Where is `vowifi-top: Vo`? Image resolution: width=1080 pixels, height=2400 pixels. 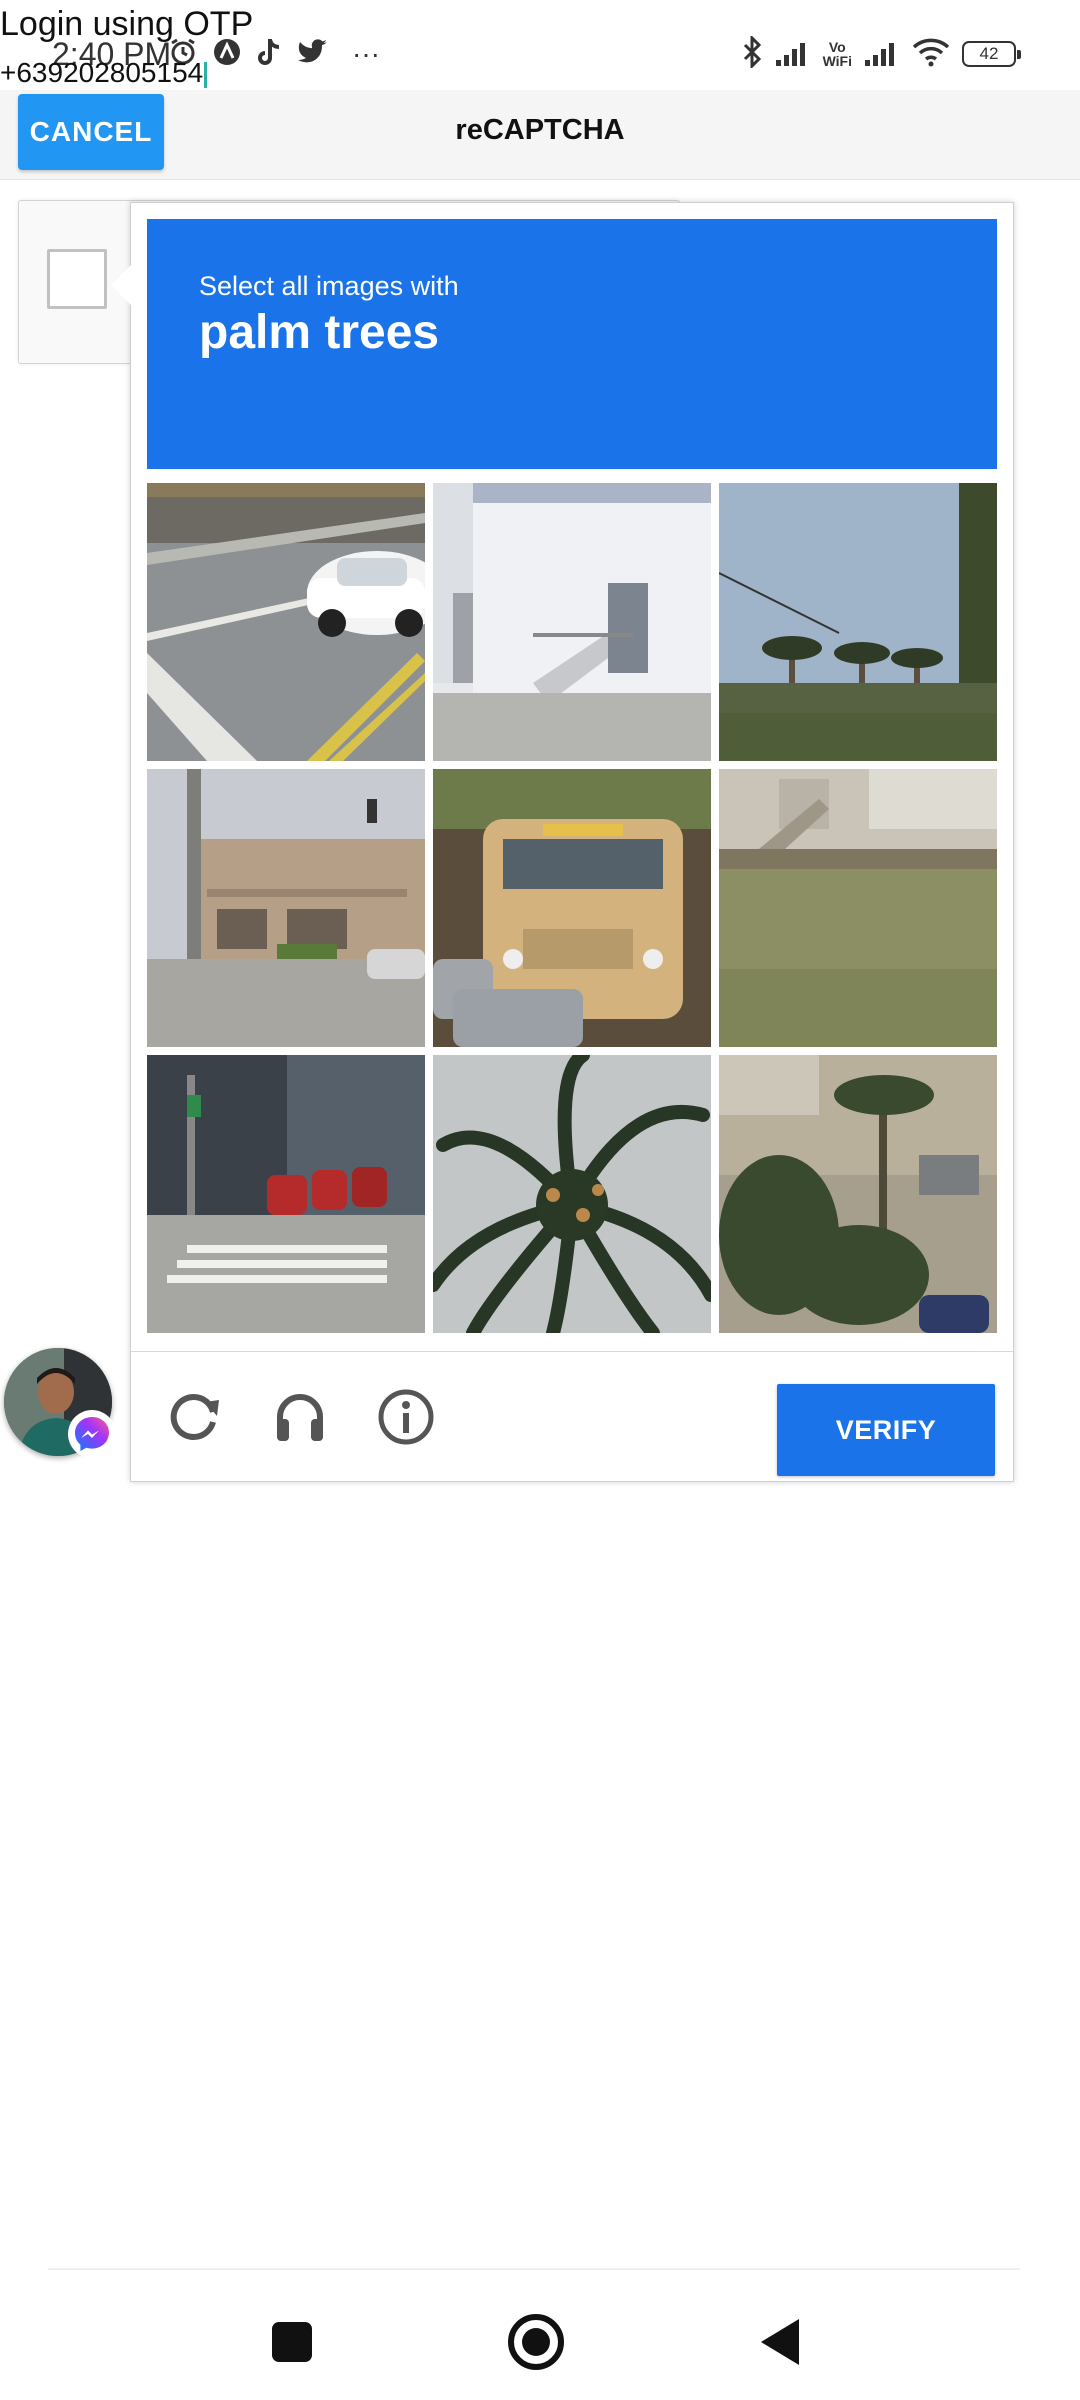
vowifi-top: Vo is located at coordinates (837, 47).